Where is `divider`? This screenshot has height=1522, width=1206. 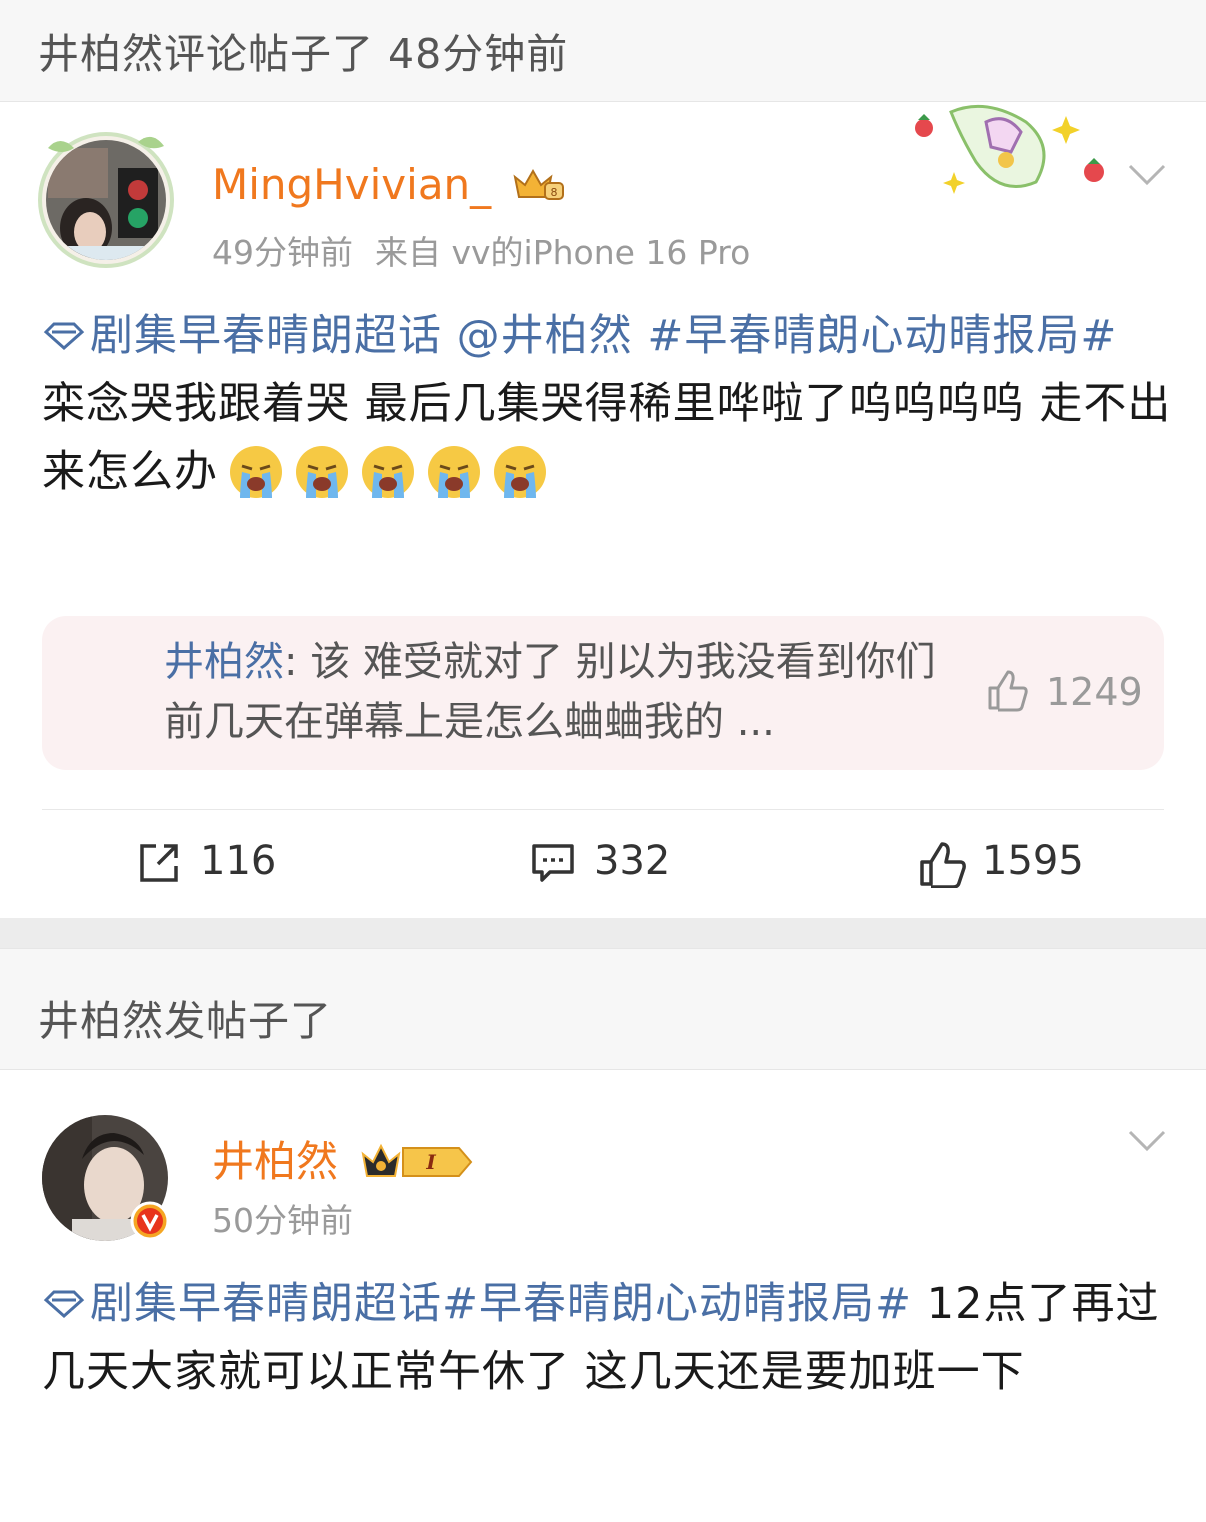
divider is located at coordinates (603, 809).